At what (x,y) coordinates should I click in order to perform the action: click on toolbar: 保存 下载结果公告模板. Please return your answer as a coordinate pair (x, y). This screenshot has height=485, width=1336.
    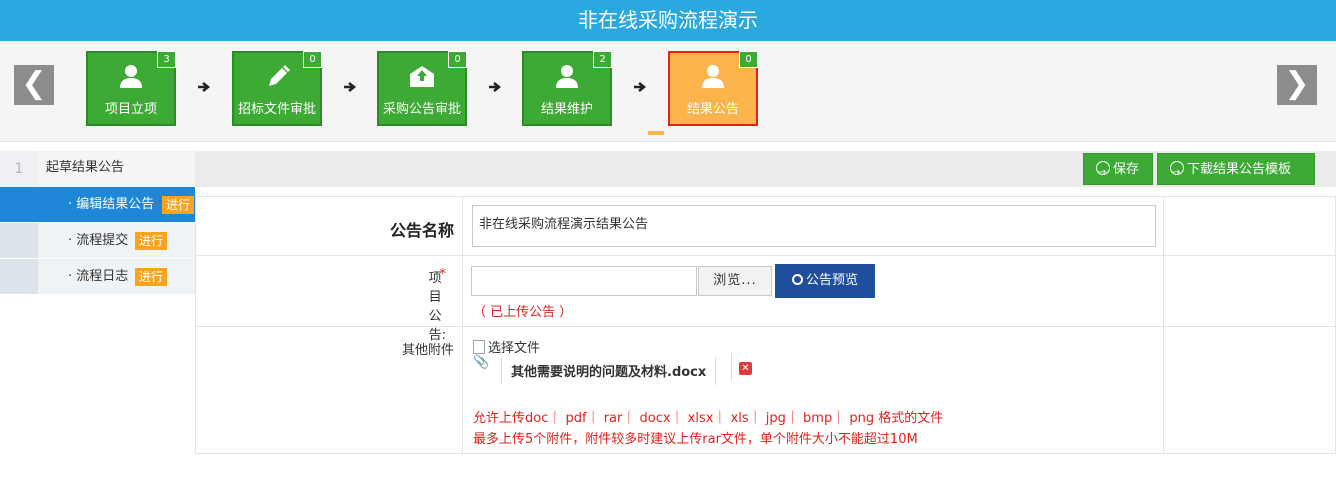
    Looking at the image, I should click on (765, 170).